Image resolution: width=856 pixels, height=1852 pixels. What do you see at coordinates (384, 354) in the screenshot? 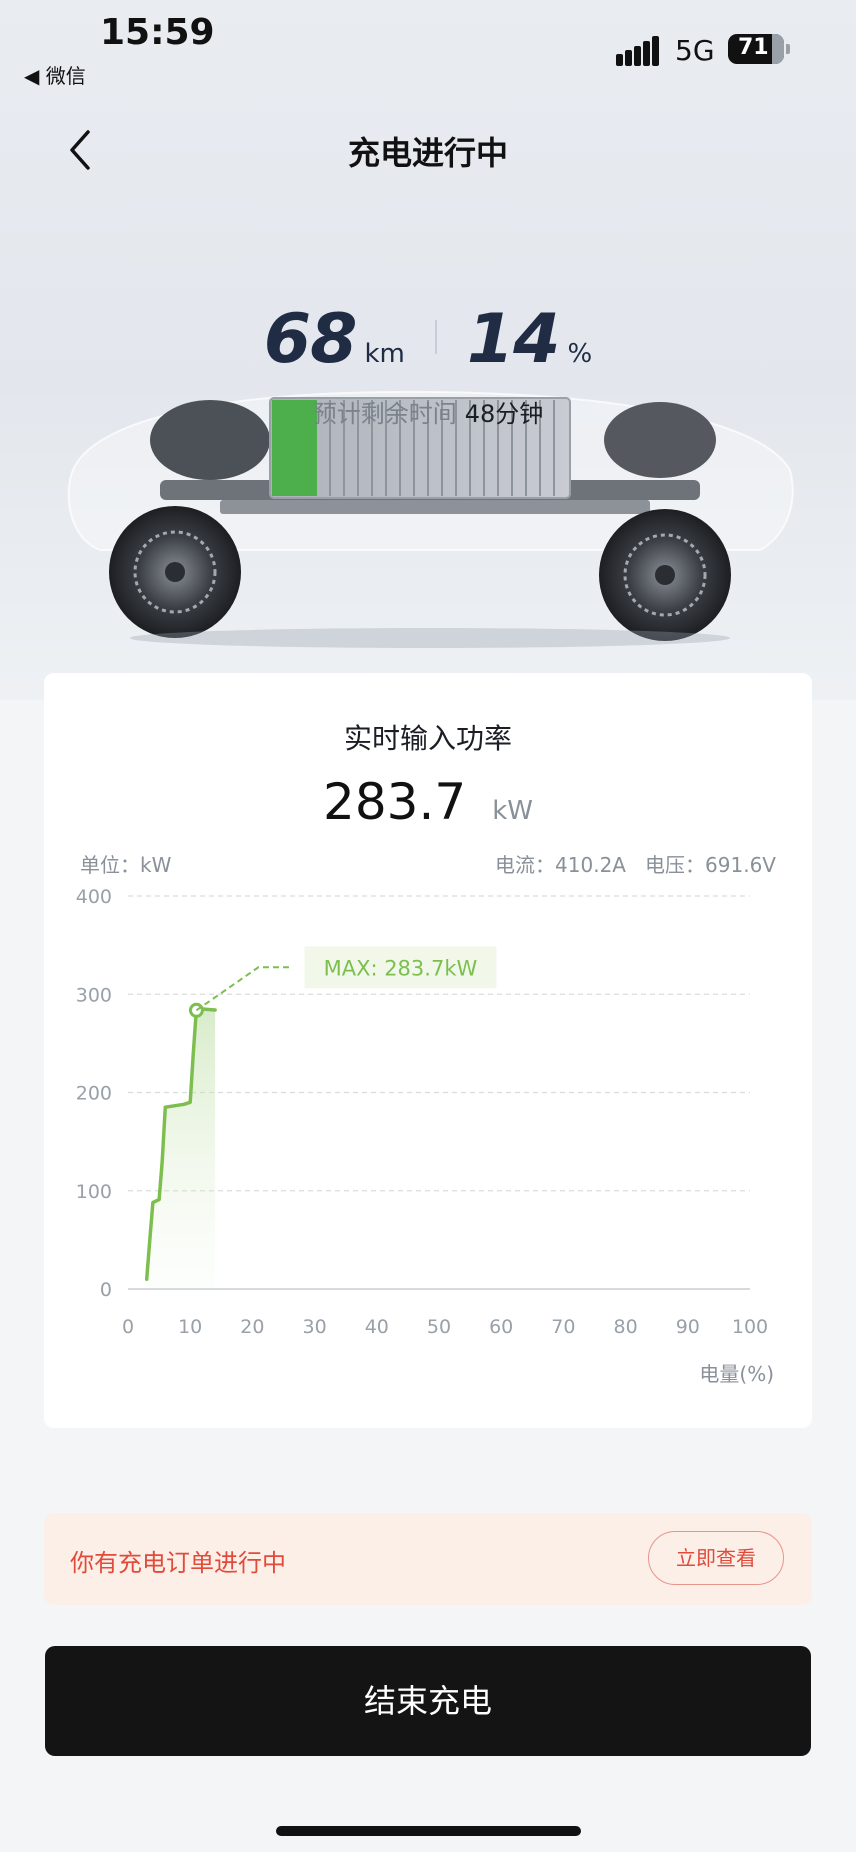
I see `range-unit: km` at bounding box center [384, 354].